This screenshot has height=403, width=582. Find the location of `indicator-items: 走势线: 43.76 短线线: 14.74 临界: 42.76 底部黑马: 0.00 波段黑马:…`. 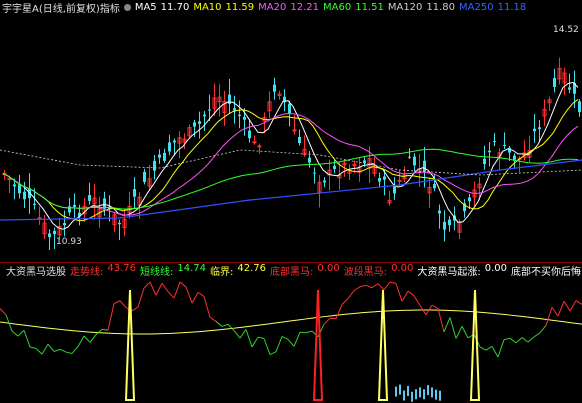

indicator-items: 走势线: 43.76 短线线: 14.74 临界: 42.76 底部黑马: 0.00 波段黑马:… is located at coordinates (326, 270).